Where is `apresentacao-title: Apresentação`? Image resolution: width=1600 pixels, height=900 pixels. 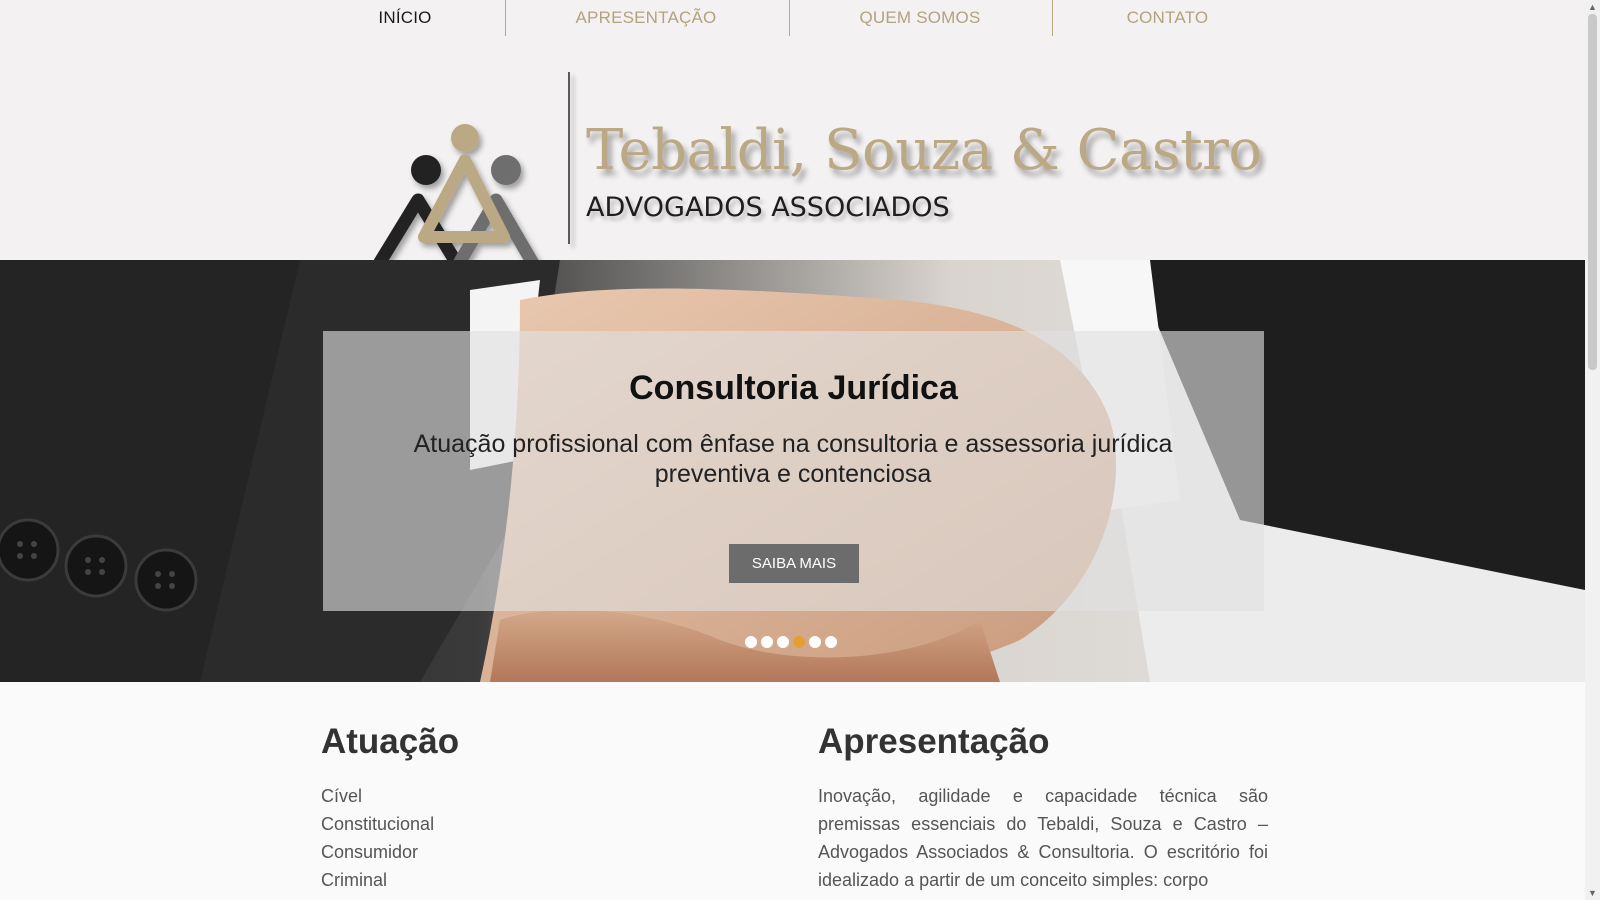
apresentacao-title: Apresentação is located at coordinates (934, 741).